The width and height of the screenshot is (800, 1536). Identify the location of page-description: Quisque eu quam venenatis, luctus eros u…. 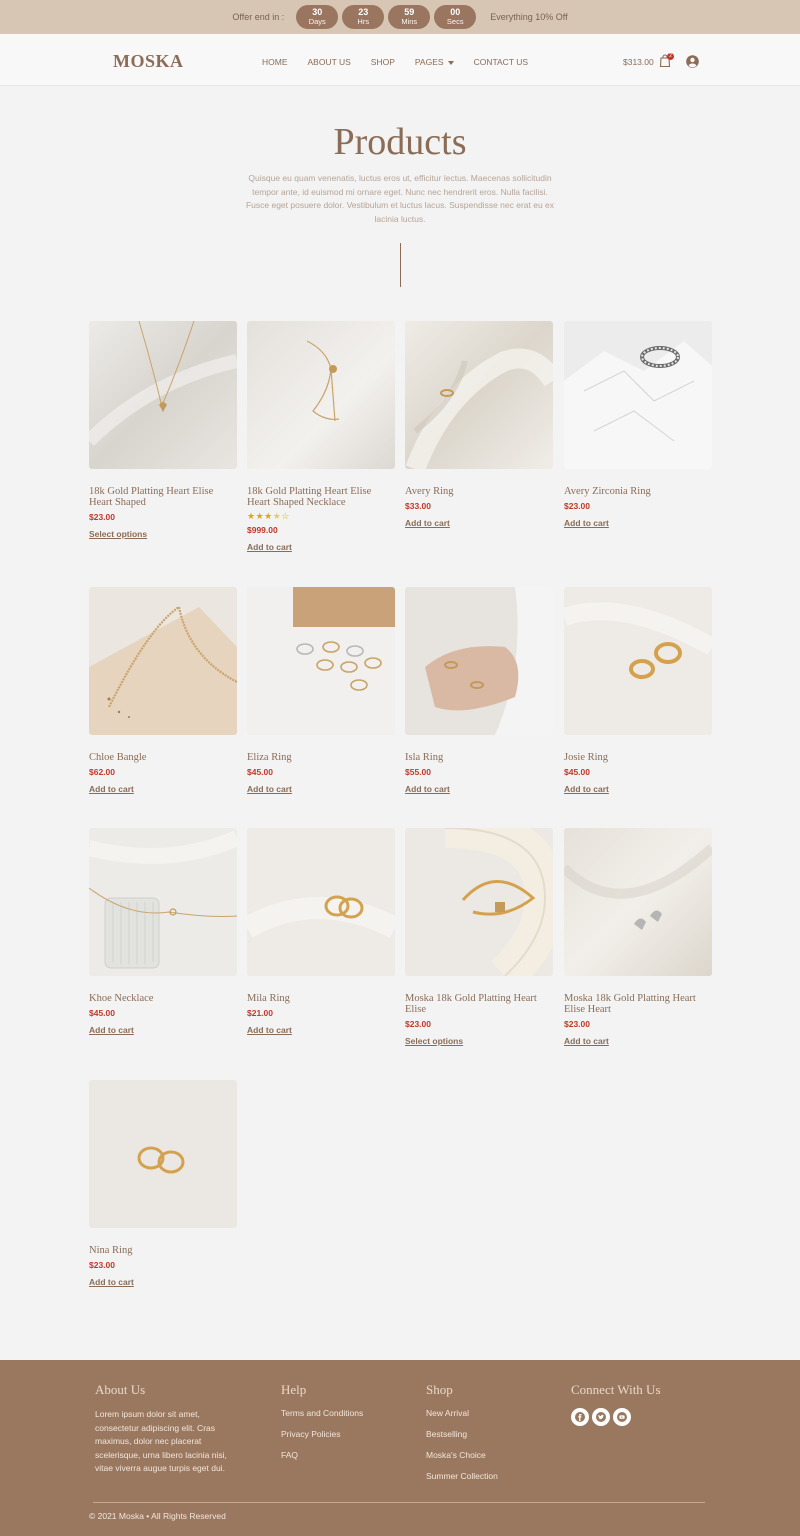
(400, 198).